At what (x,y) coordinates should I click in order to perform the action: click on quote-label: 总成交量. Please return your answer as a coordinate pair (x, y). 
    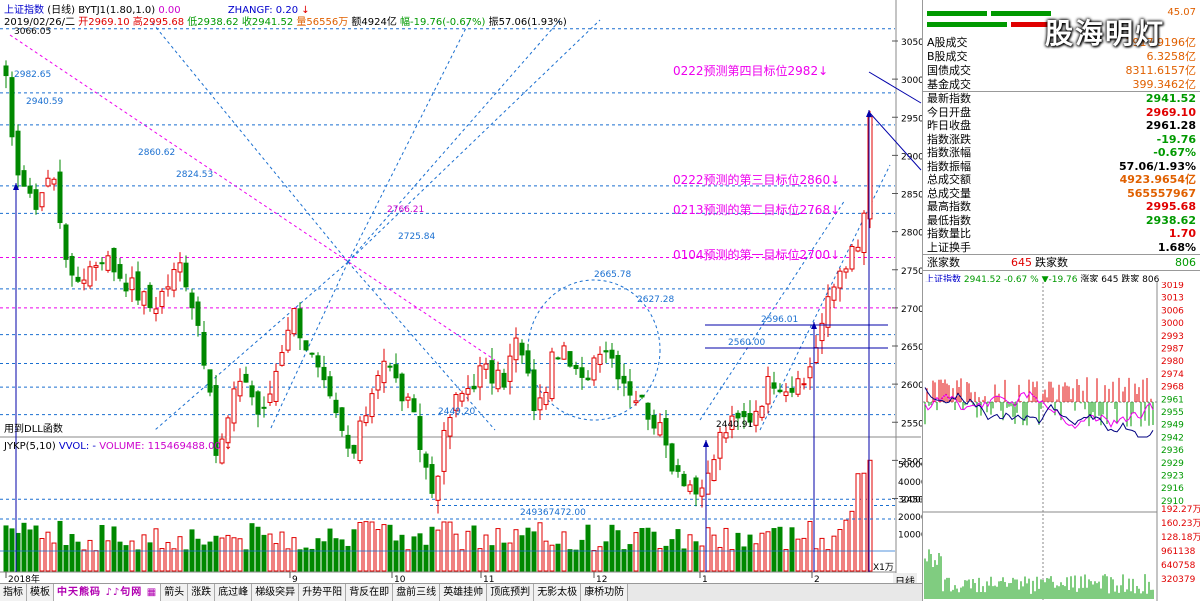
    Looking at the image, I should click on (949, 193).